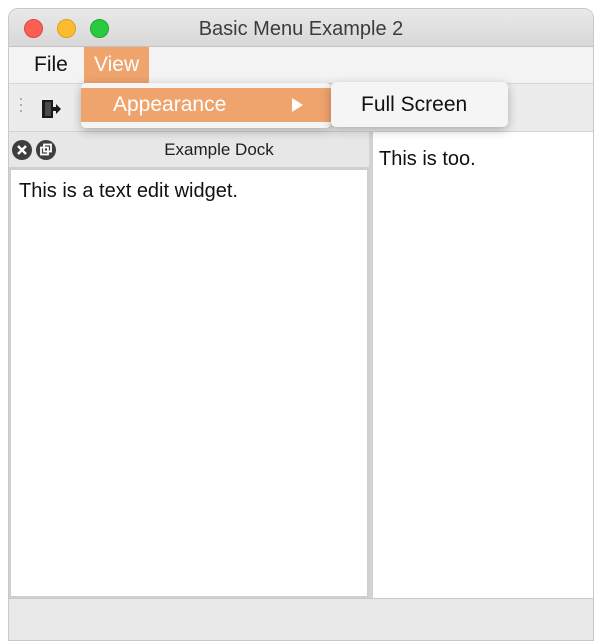 The image size is (595, 641). Describe the element at coordinates (297, 105) in the screenshot. I see `submenu-arrow-icon` at that location.